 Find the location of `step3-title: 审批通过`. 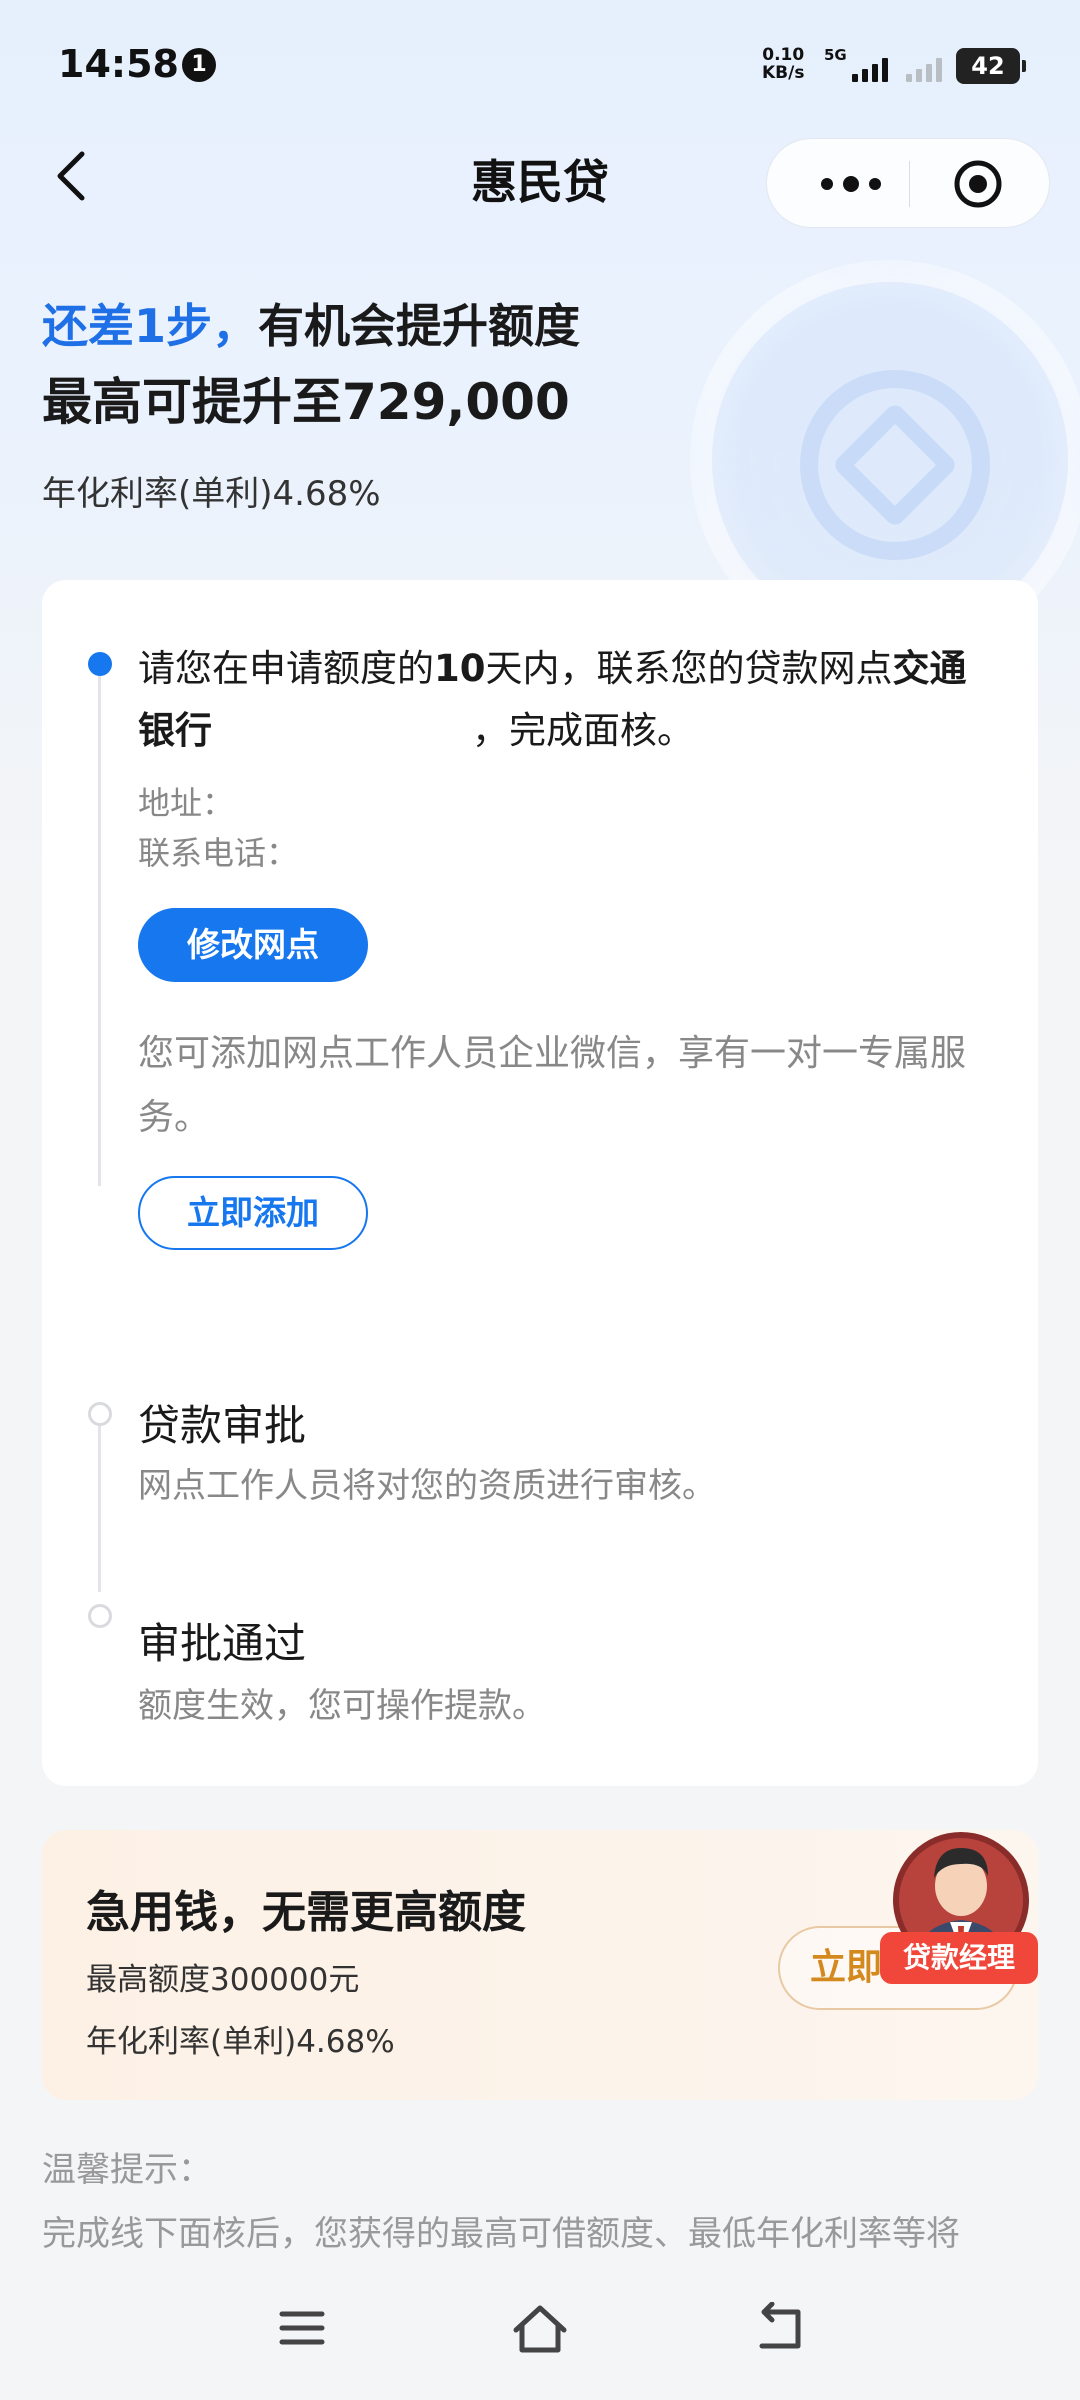

step3-title: 审批通过 is located at coordinates (222, 1643).